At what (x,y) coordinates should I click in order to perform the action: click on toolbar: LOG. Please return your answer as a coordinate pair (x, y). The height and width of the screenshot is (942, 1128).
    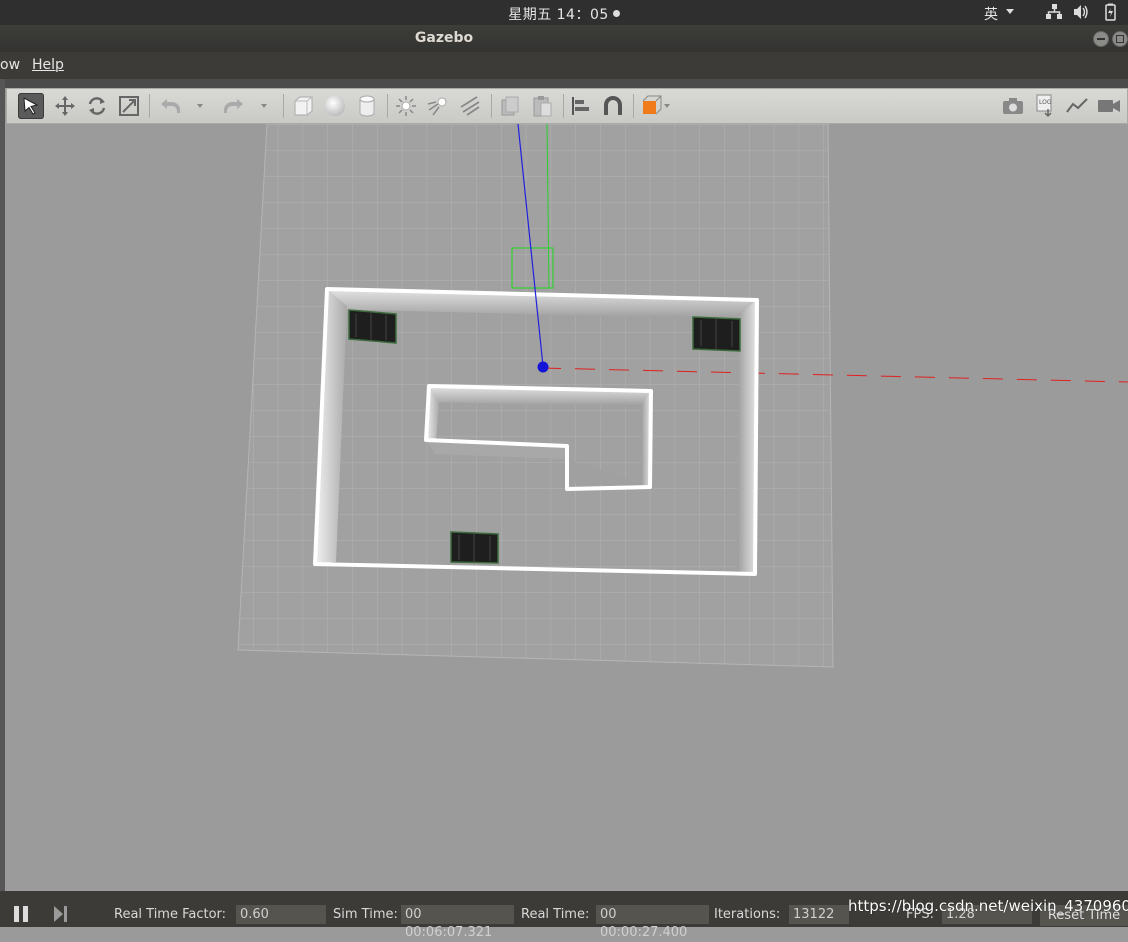
    Looking at the image, I should click on (567, 106).